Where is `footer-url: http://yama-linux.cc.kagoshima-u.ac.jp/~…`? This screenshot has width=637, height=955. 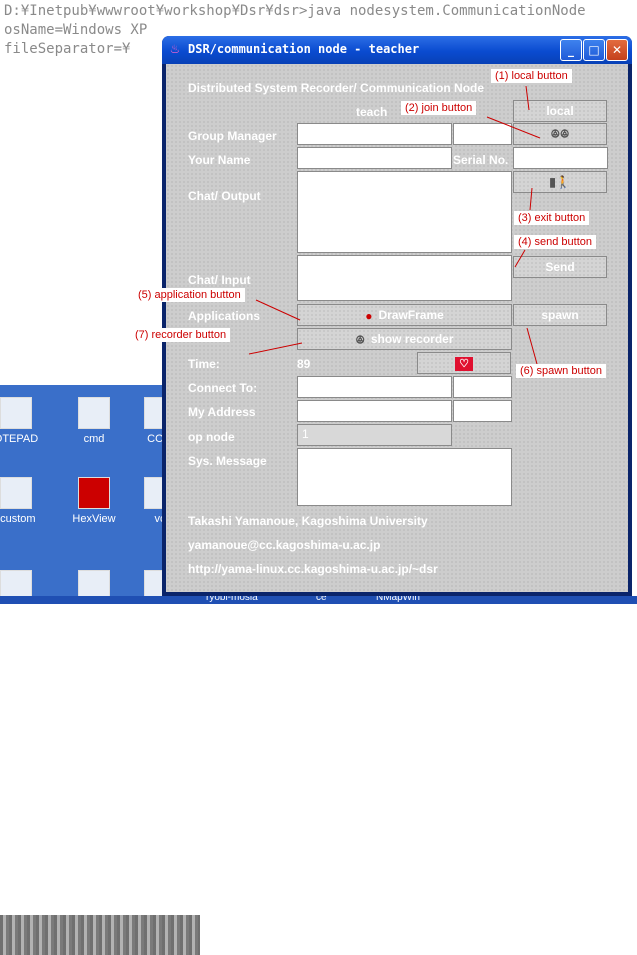 footer-url: http://yama-linux.cc.kagoshima-u.ac.jp/~… is located at coordinates (313, 569).